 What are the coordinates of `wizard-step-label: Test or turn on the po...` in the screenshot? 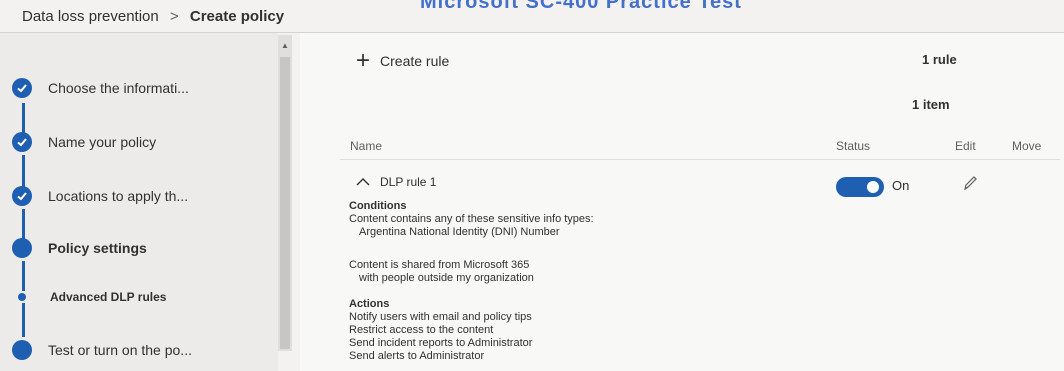 It's located at (120, 350).